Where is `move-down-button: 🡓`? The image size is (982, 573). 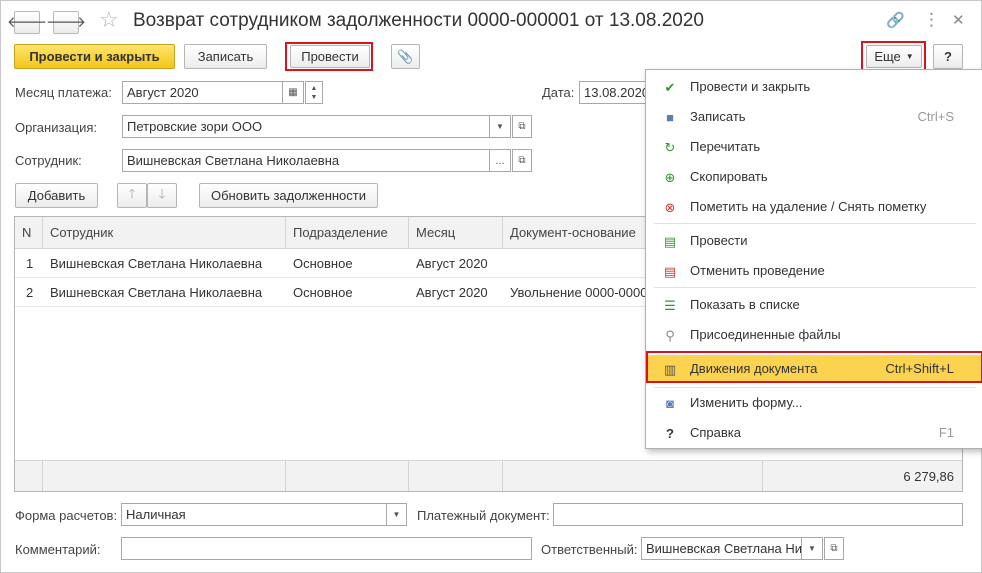
move-down-button: 🡓 is located at coordinates (162, 195).